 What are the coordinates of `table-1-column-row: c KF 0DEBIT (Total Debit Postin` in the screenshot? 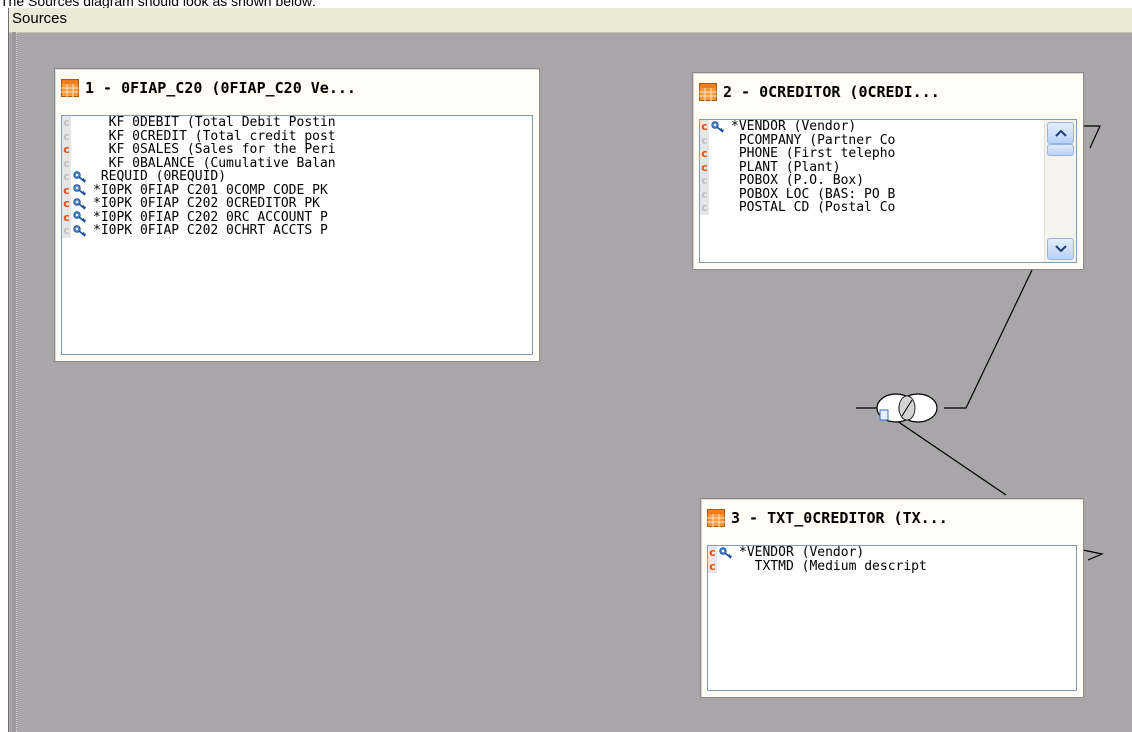 It's located at (297, 123).